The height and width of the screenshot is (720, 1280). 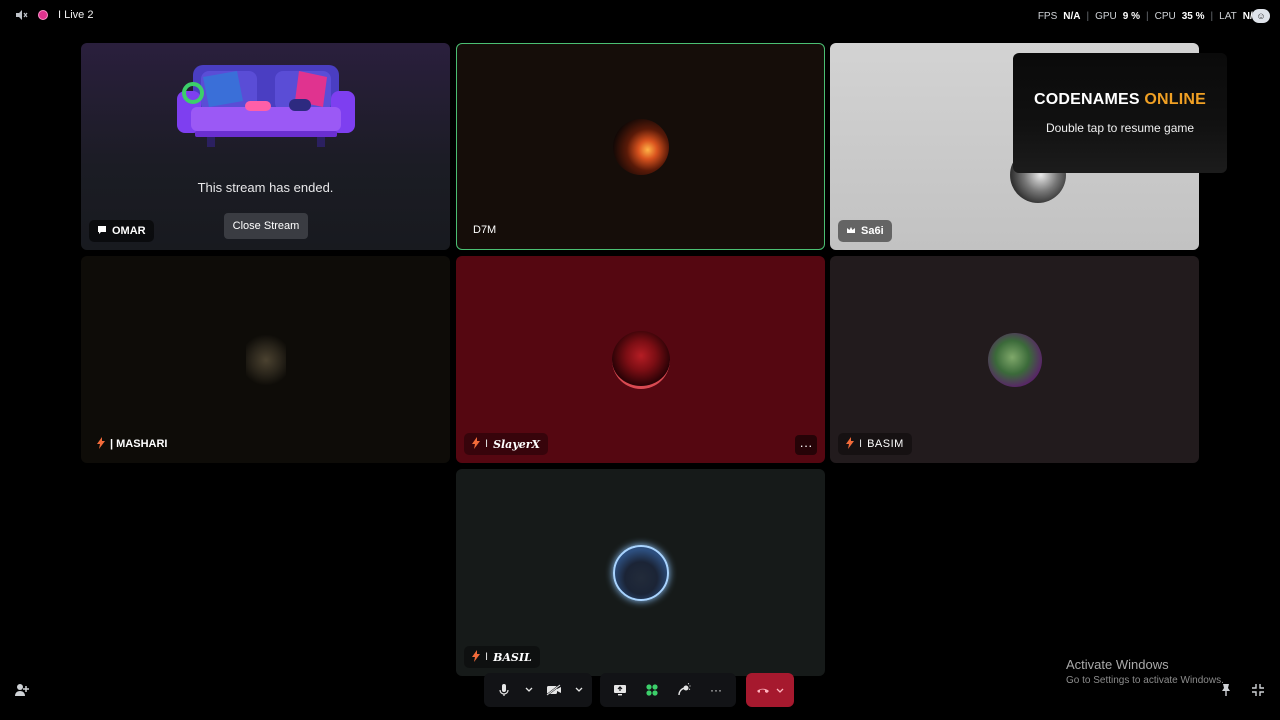 I want to click on watermark-title: Activate Windows, so click(x=1117, y=664).